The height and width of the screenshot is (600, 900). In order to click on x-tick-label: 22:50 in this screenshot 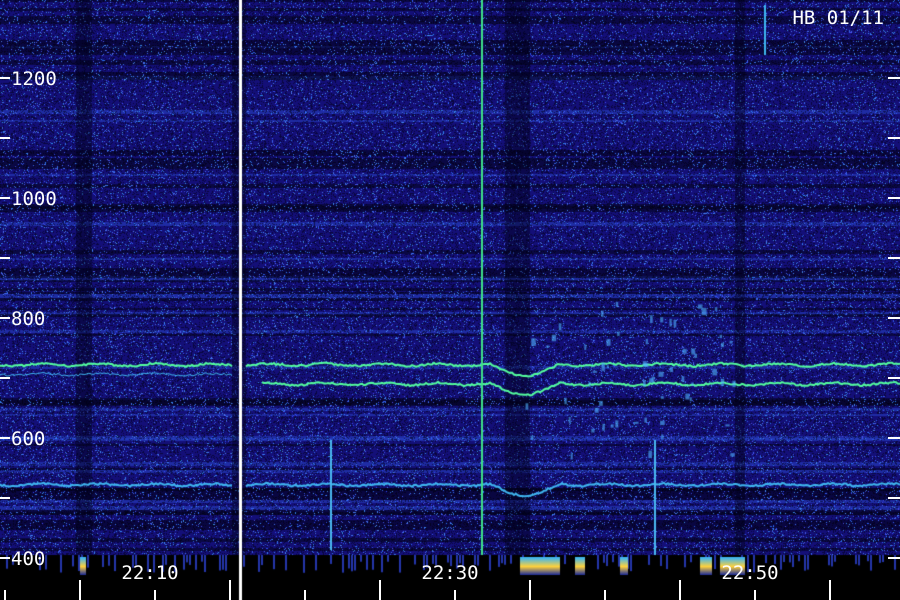, I will do `click(749, 573)`.